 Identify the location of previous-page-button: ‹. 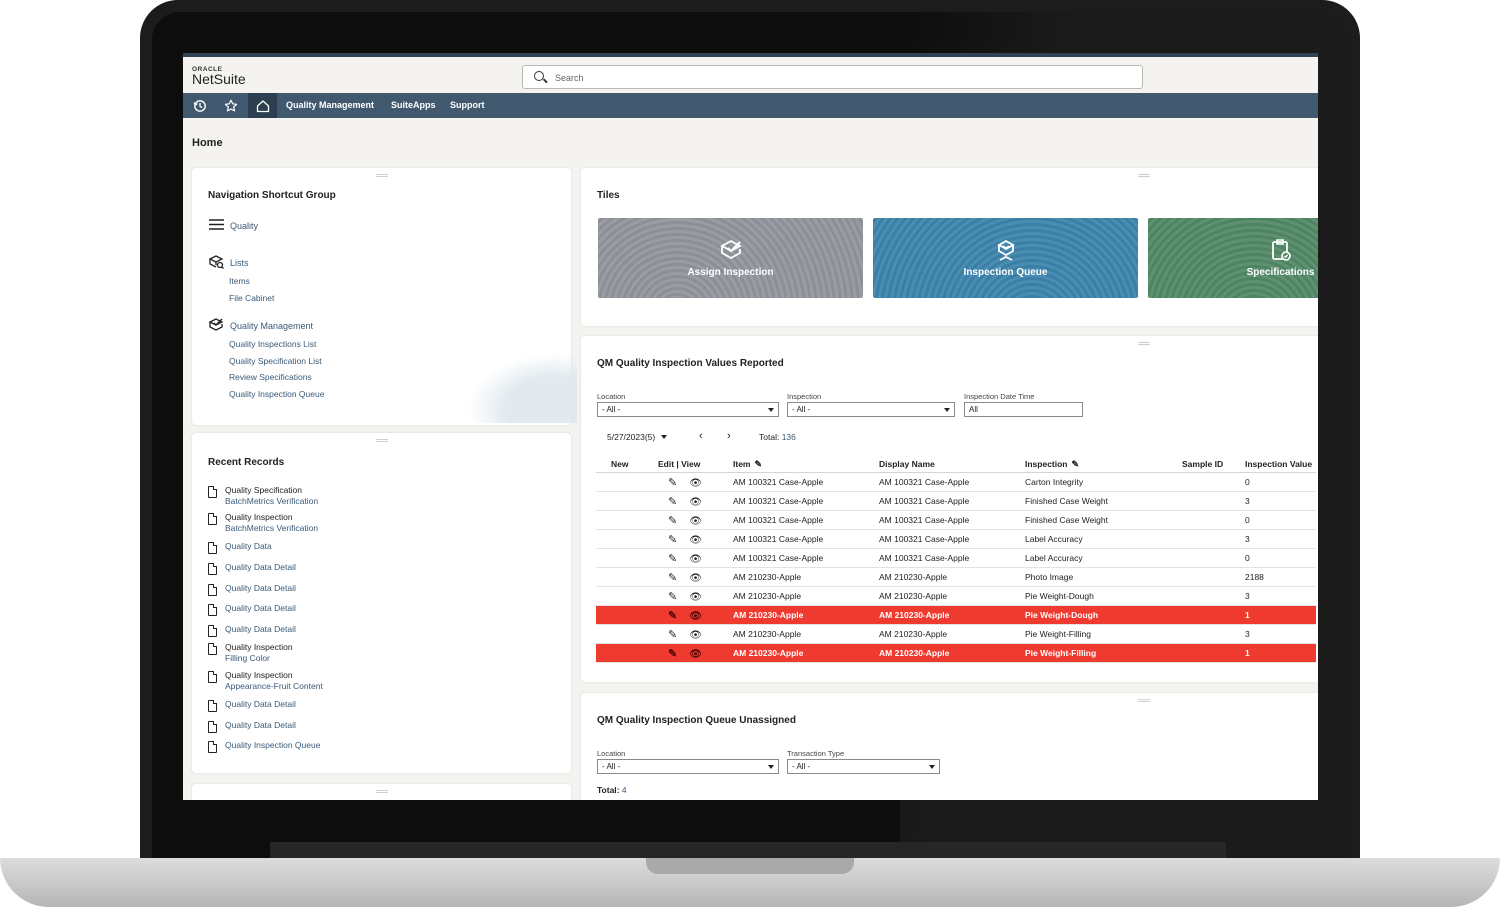
(701, 436).